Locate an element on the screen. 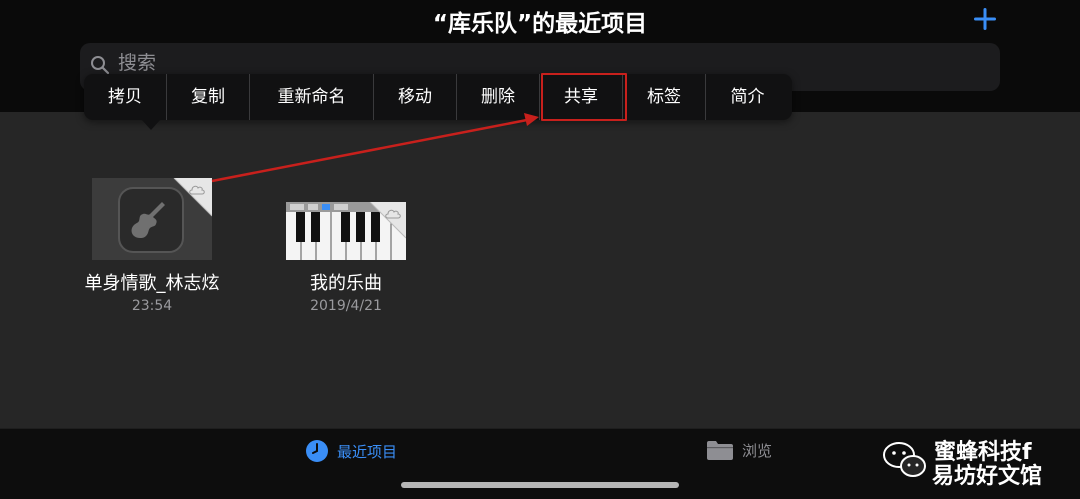  magnifier-icon is located at coordinates (100, 65).